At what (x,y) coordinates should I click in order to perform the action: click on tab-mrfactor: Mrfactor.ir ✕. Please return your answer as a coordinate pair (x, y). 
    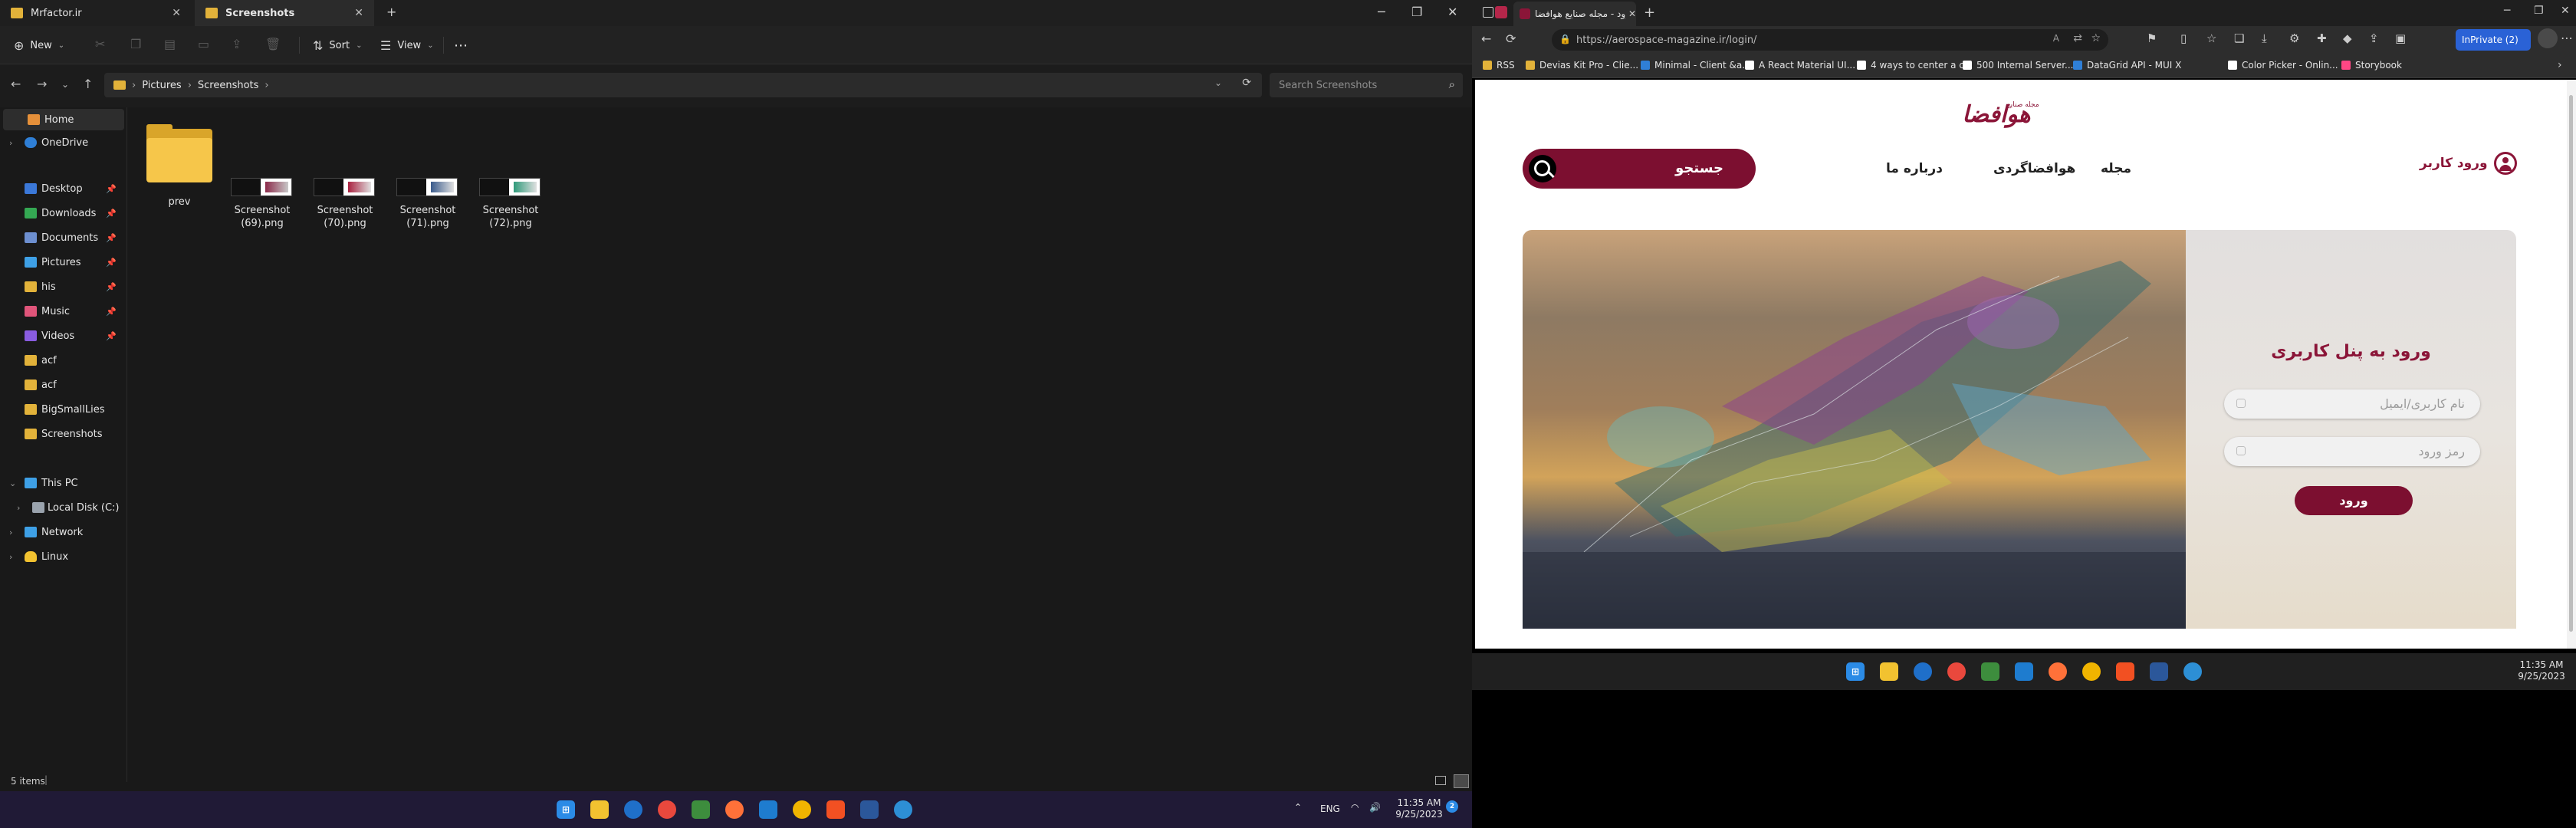
    Looking at the image, I should click on (96, 13).